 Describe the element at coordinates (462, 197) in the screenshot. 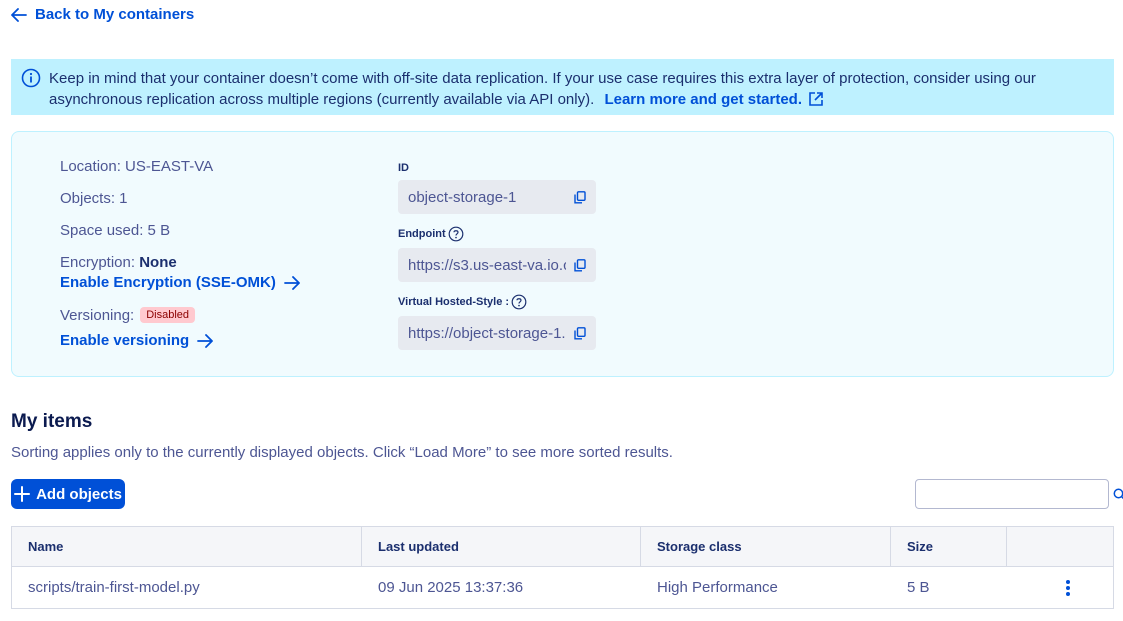

I see `id-value: object-storage-1` at that location.